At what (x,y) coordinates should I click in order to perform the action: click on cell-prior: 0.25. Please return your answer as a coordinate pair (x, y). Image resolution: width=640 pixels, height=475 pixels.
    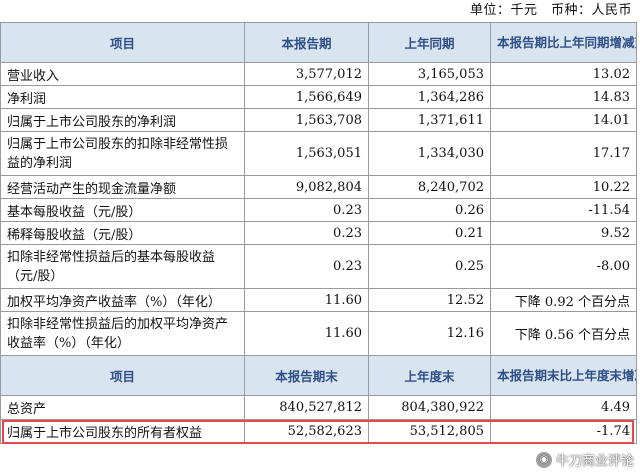
    Looking at the image, I should click on (429, 266).